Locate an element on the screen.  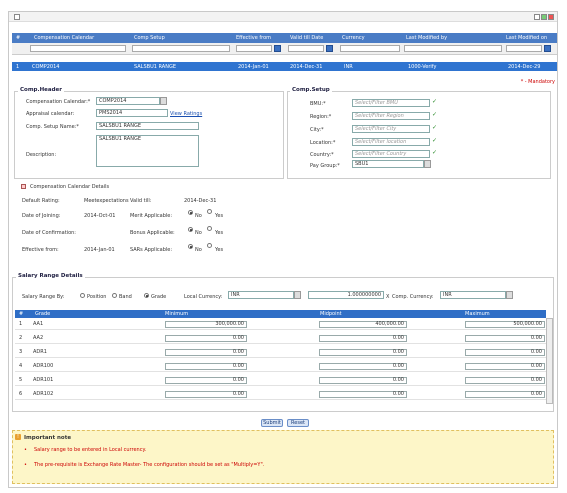
calendar-select: COMP2014 is located at coordinates (128, 101).